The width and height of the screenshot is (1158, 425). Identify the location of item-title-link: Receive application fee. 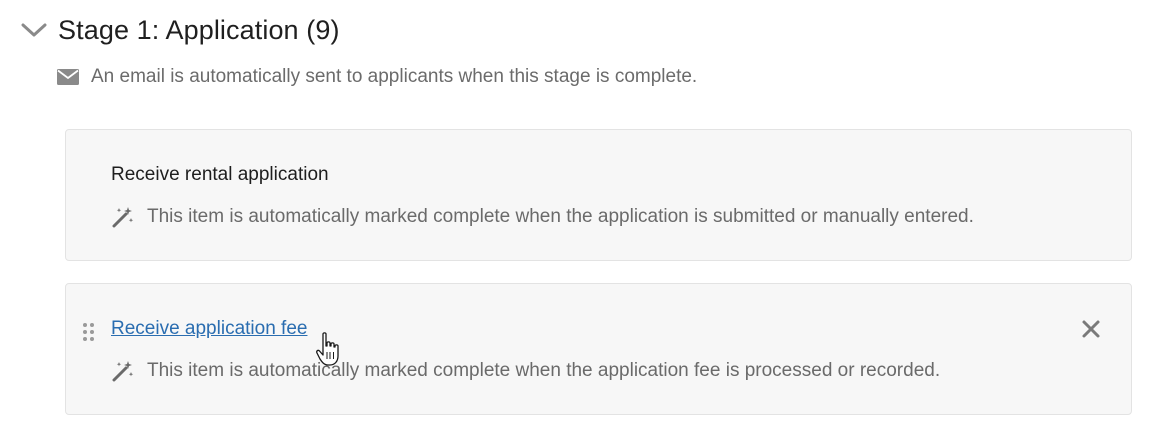
(209, 329).